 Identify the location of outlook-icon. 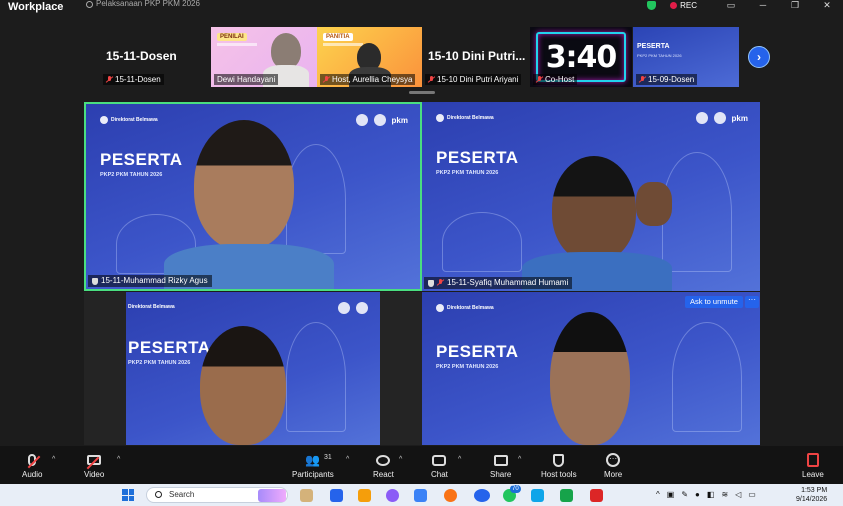
(537, 495).